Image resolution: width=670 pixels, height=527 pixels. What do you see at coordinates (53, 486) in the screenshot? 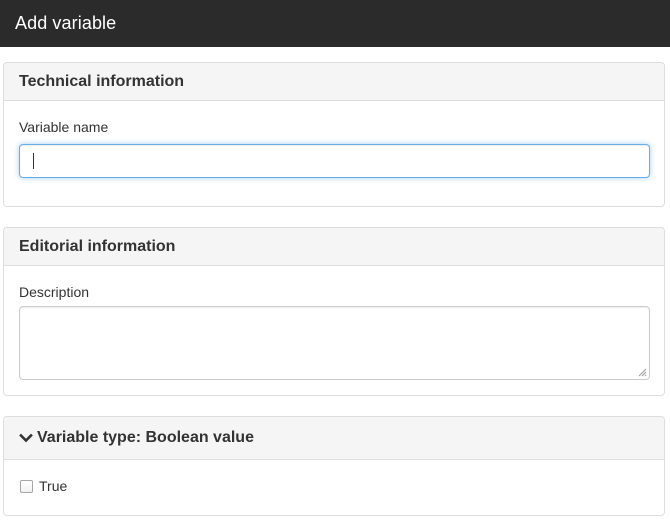
I see `true-checkbox-label: True` at bounding box center [53, 486].